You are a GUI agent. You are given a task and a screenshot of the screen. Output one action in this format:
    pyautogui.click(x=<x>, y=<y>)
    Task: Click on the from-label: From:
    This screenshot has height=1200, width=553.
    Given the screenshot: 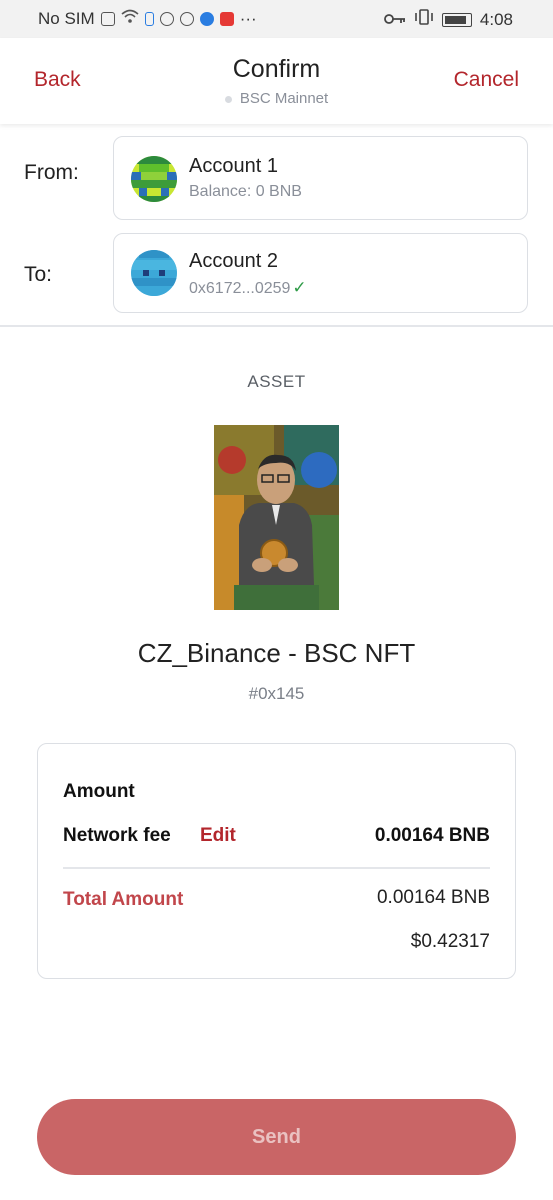 What is the action you would take?
    pyautogui.click(x=51, y=172)
    